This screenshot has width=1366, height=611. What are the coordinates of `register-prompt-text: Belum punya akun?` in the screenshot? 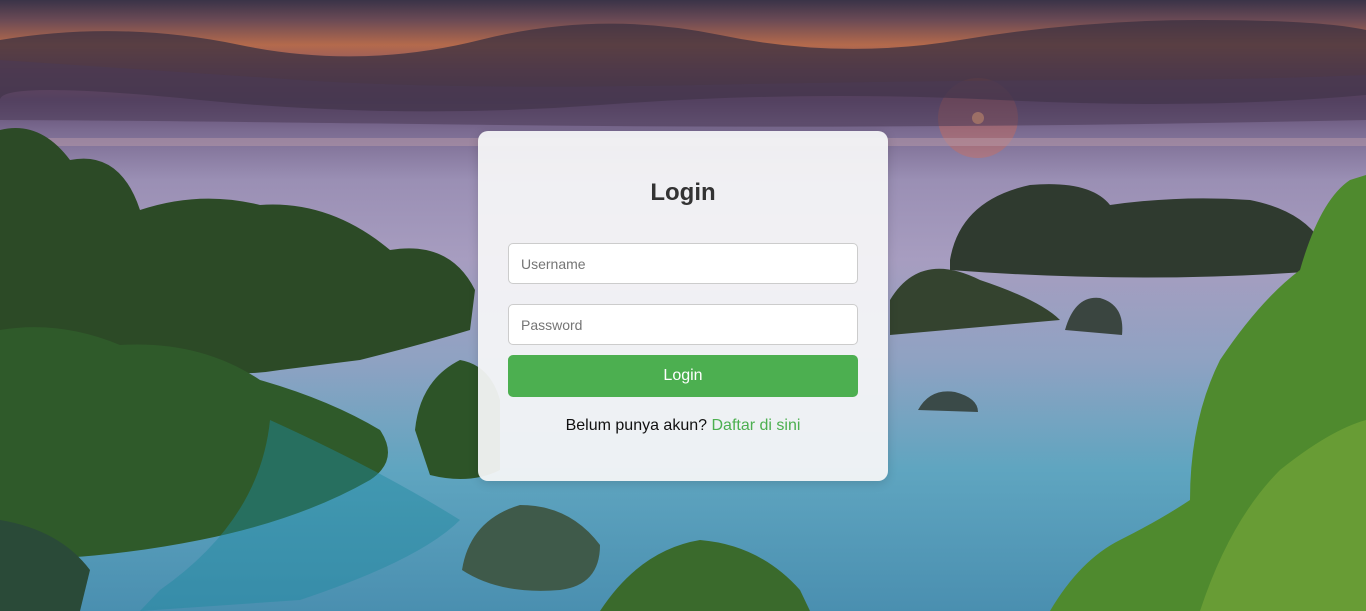 It's located at (636, 425).